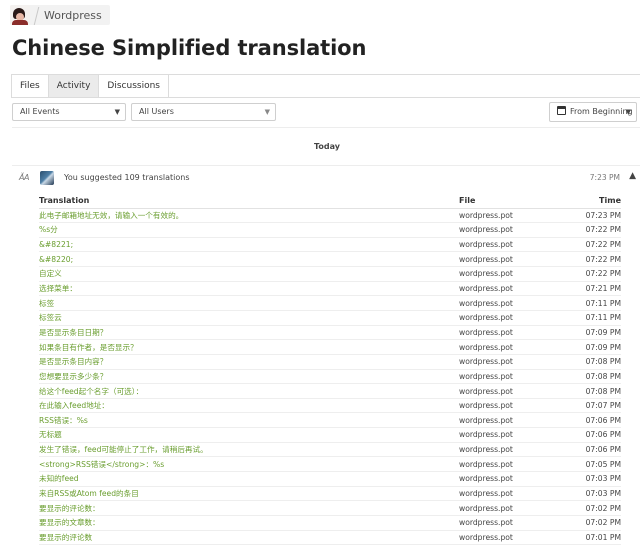 The width and height of the screenshot is (640, 548). Describe the element at coordinates (249, 333) in the screenshot. I see `translation-link: 是否显示条目日期？` at that location.